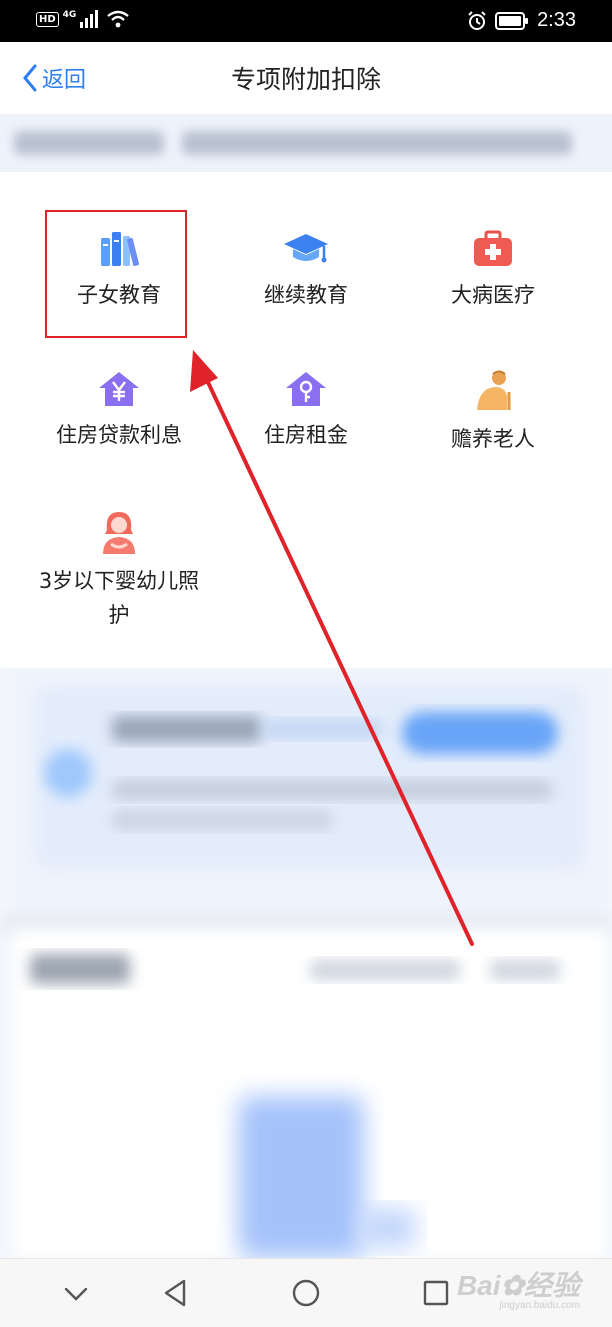 The width and height of the screenshot is (612, 1327). I want to click on status-bar: HD 4G 2:33, so click(306, 21).